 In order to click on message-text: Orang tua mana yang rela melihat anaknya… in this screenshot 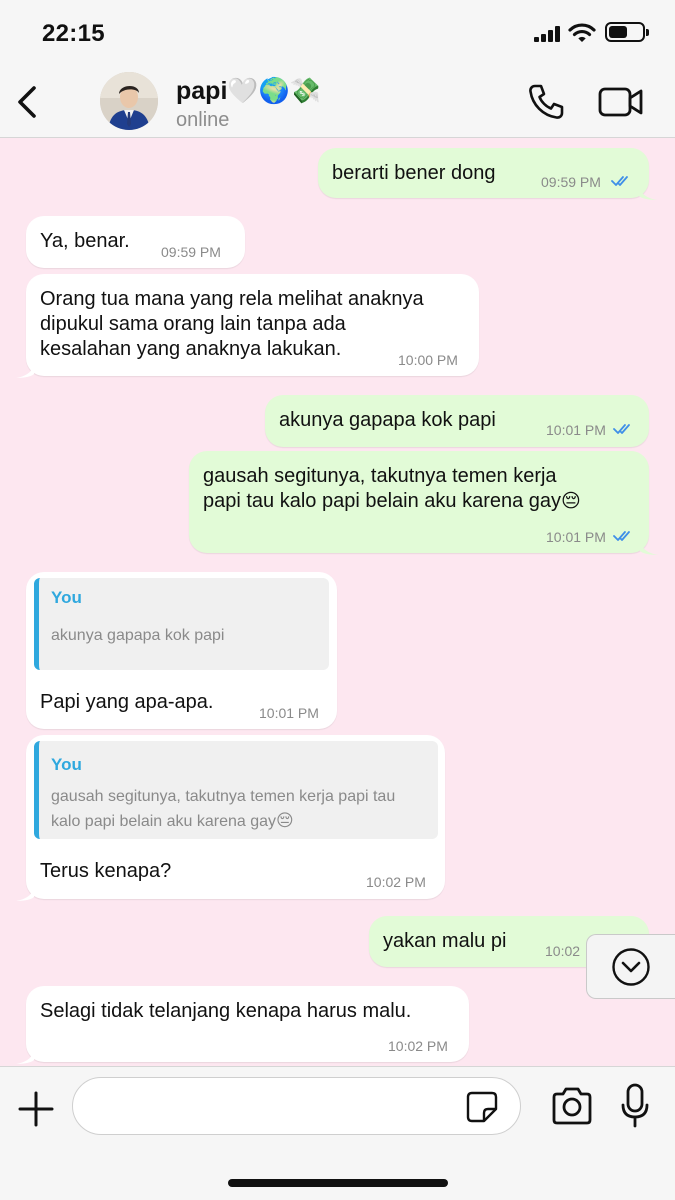, I will do `click(232, 324)`.